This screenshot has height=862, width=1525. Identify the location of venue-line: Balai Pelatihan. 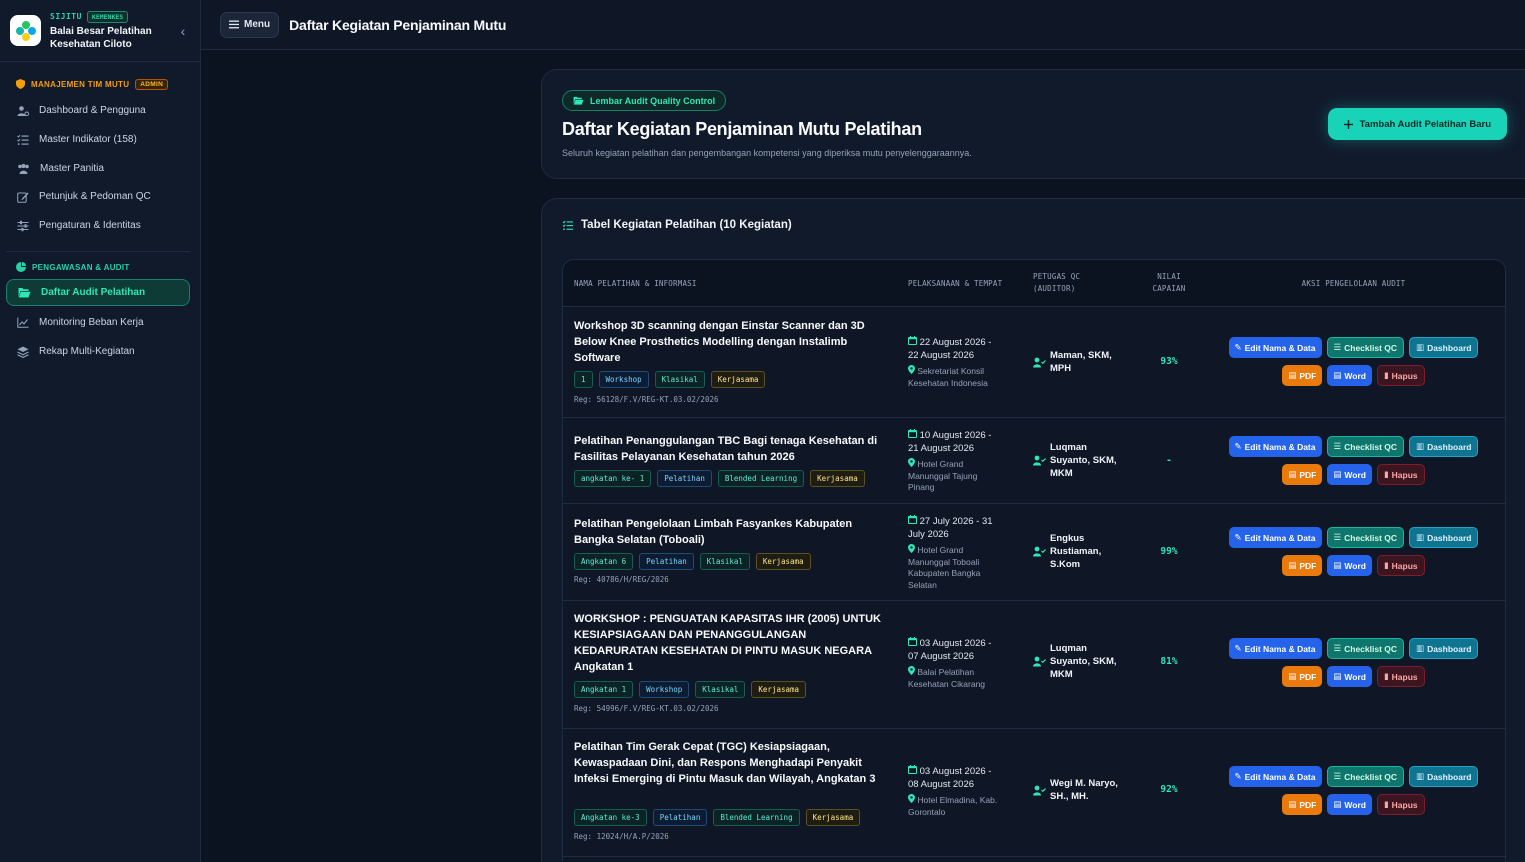
(946, 672).